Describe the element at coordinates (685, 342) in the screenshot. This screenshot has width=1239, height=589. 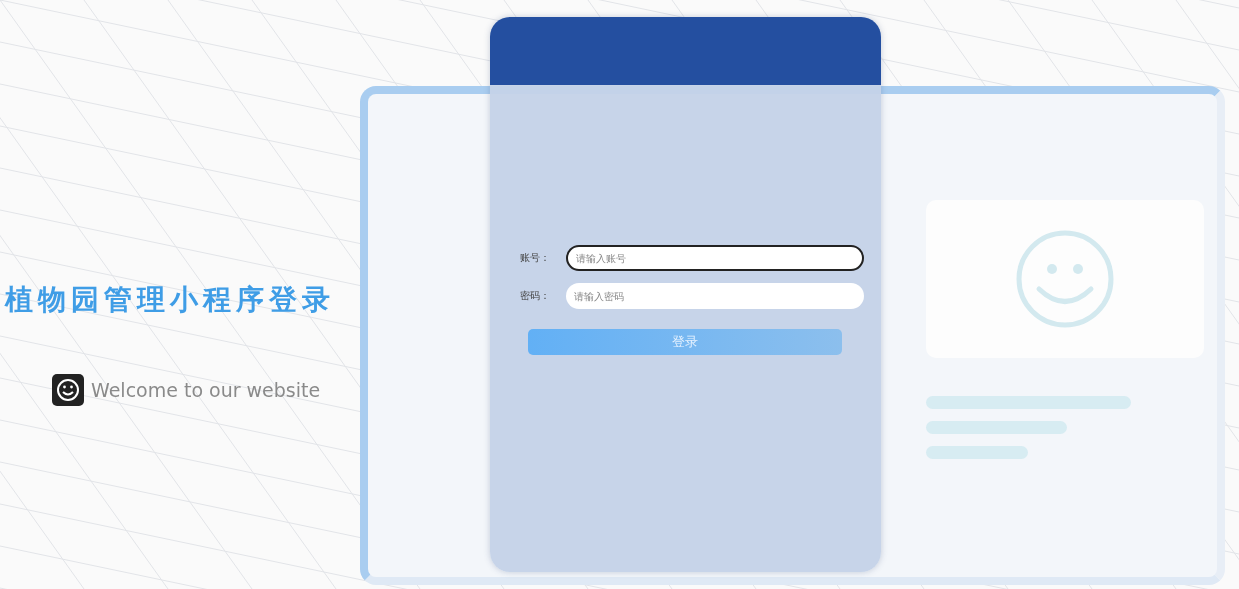
I see `login-button: 登录` at that location.